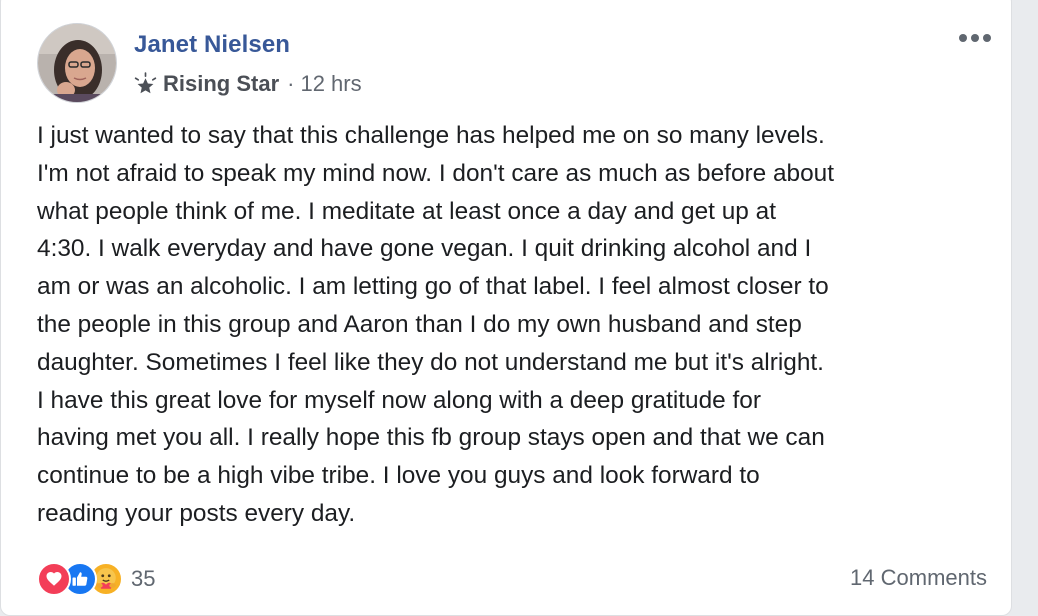 The width and height of the screenshot is (1038, 616). What do you see at coordinates (77, 63) in the screenshot?
I see `author-avatar` at bounding box center [77, 63].